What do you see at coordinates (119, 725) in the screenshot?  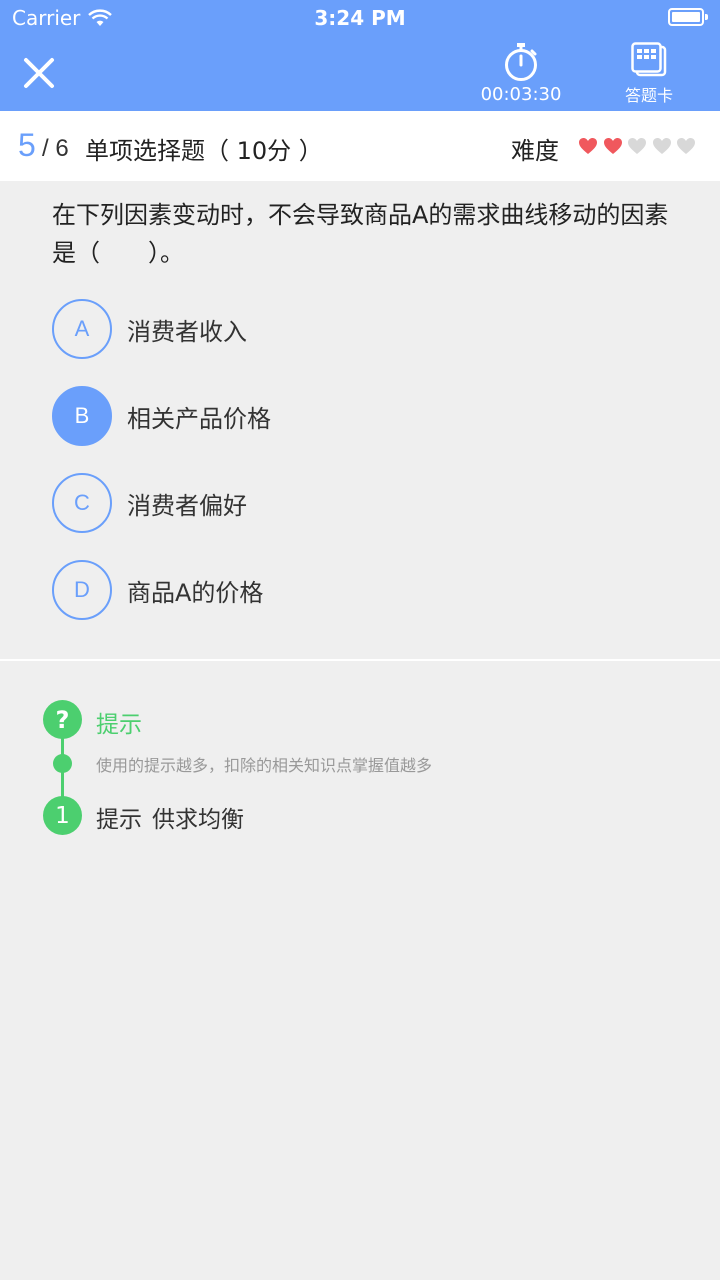 I see `hint-title: 提示` at bounding box center [119, 725].